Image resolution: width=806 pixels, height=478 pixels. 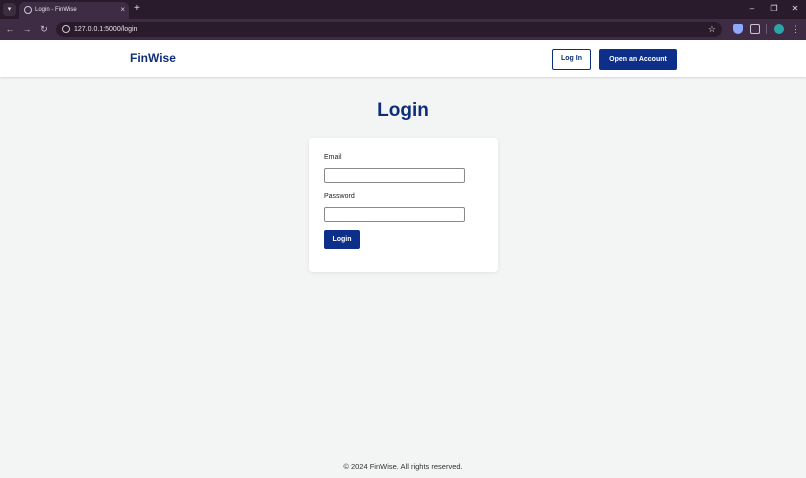 What do you see at coordinates (27, 29) in the screenshot?
I see `forward-button: →` at bounding box center [27, 29].